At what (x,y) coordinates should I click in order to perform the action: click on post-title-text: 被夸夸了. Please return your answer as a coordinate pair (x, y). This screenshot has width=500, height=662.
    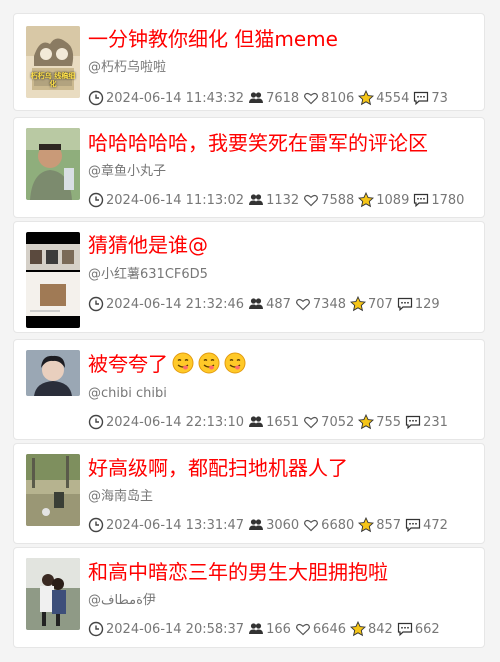
    Looking at the image, I should click on (128, 364).